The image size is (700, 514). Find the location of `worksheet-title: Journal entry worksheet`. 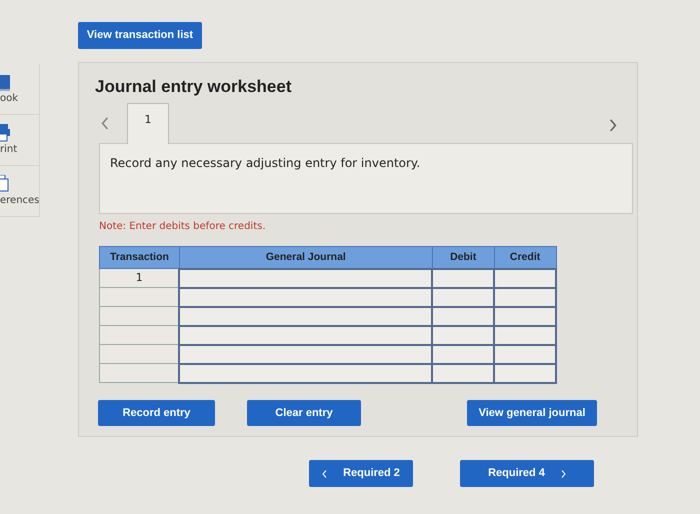

worksheet-title: Journal entry worksheet is located at coordinates (194, 87).